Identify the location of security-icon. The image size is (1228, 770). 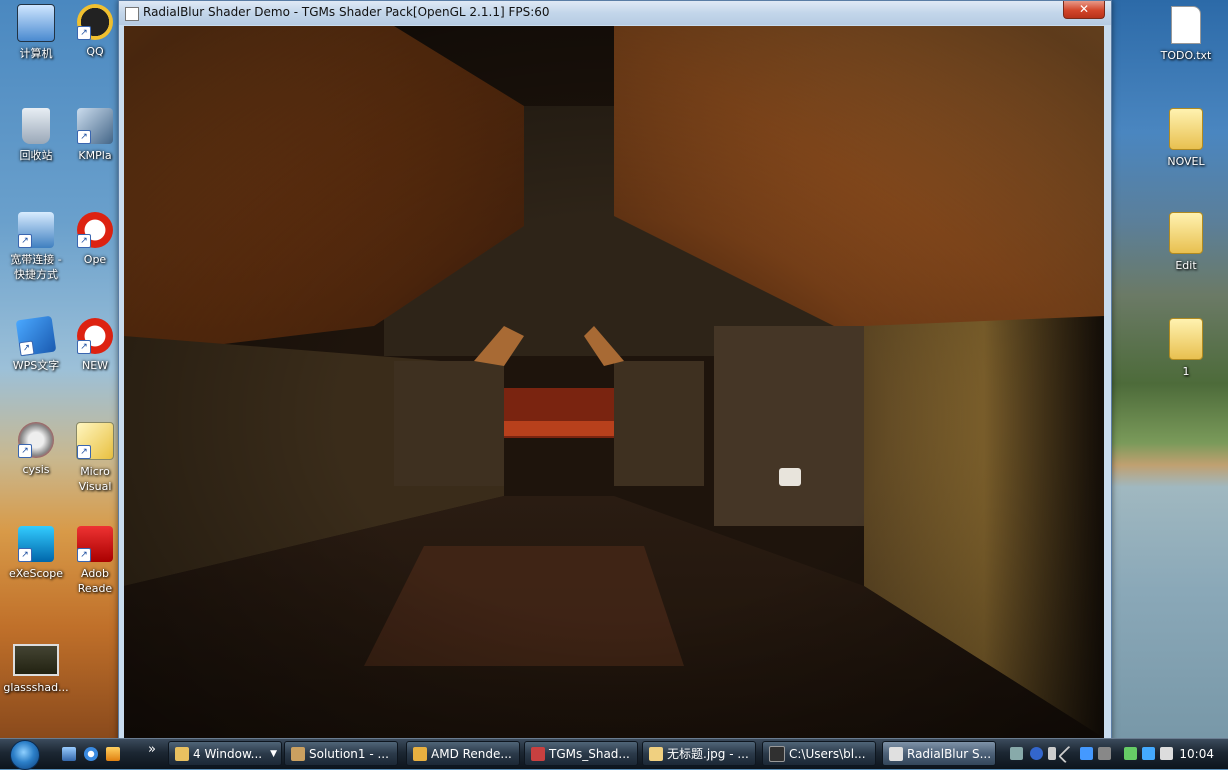
(1130, 753).